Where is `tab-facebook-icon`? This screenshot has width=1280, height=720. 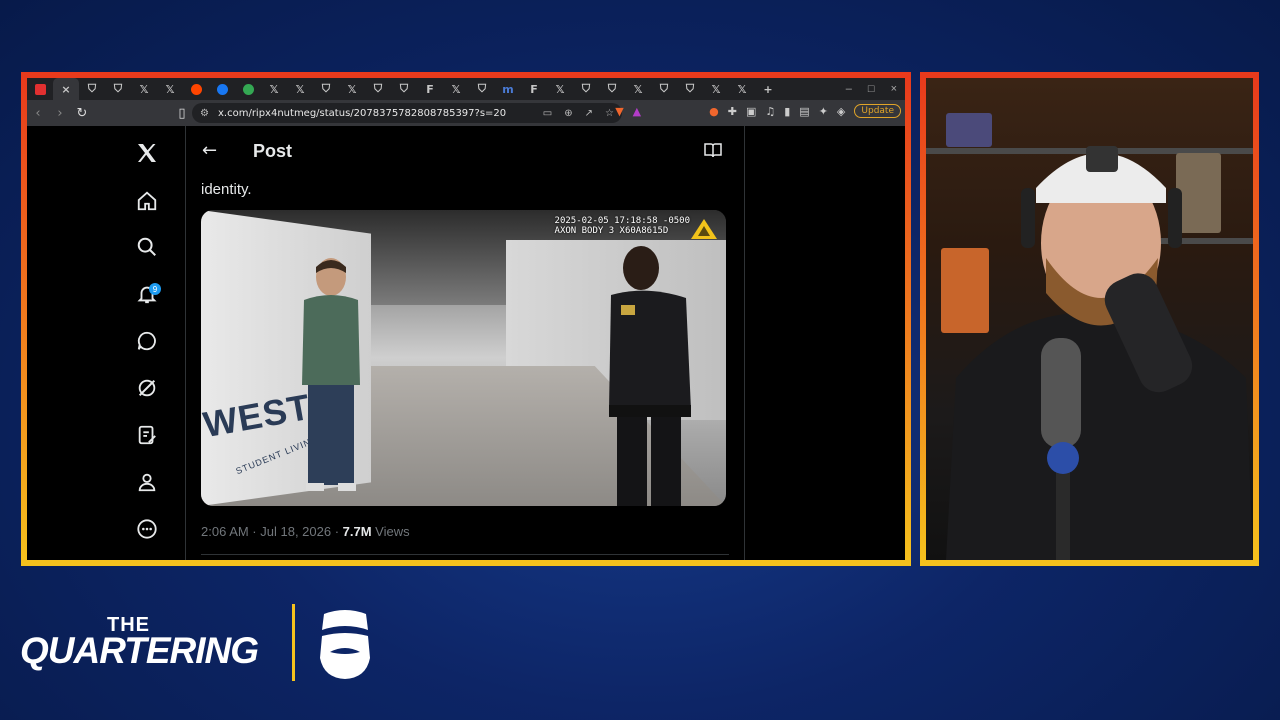
tab-facebook-icon is located at coordinates (222, 89).